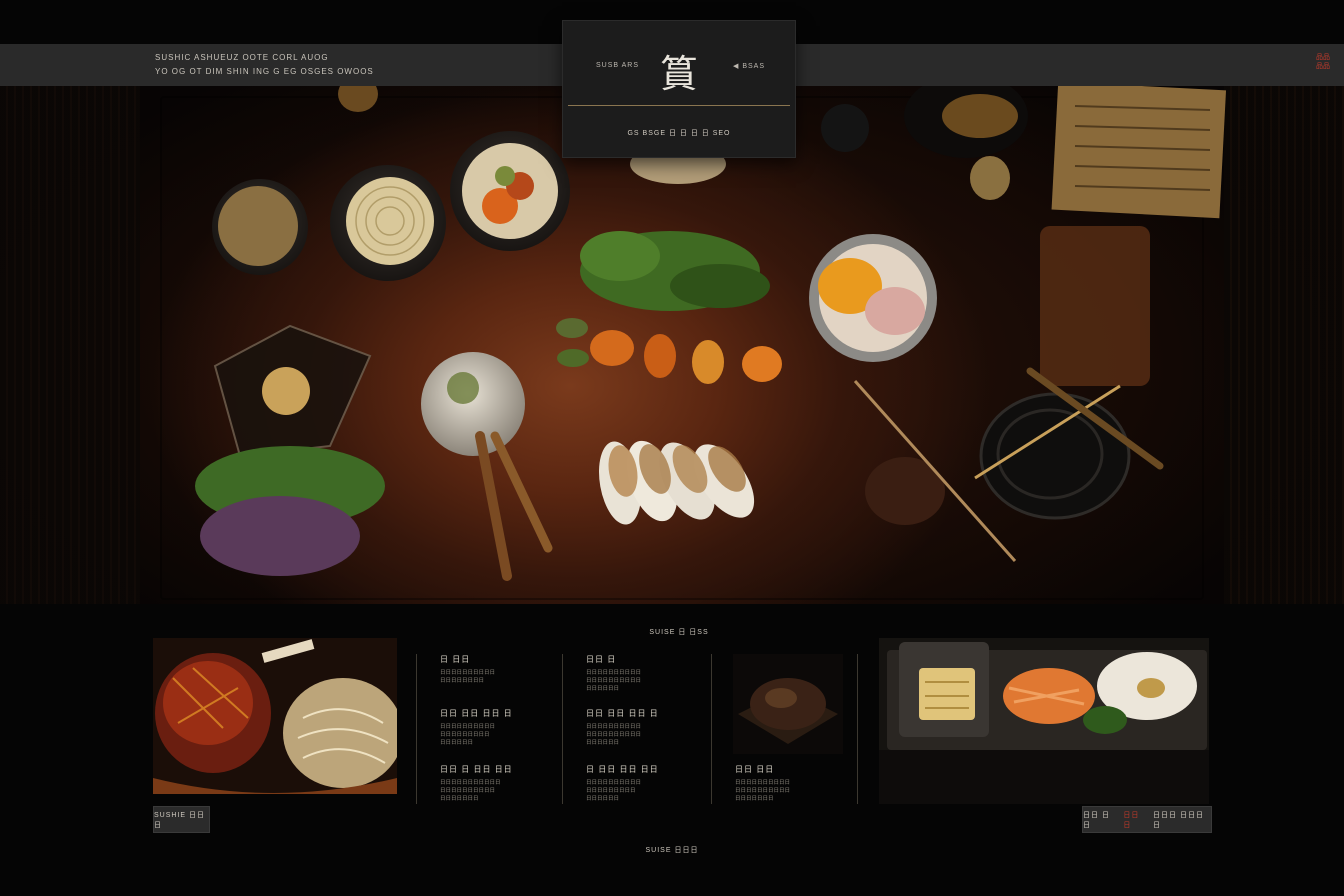  What do you see at coordinates (470, 791) in the screenshot?
I see `menu-item-desc: 日日日日日日日日日日日 日日日日日日日日日日 日日日日日日日` at bounding box center [470, 791].